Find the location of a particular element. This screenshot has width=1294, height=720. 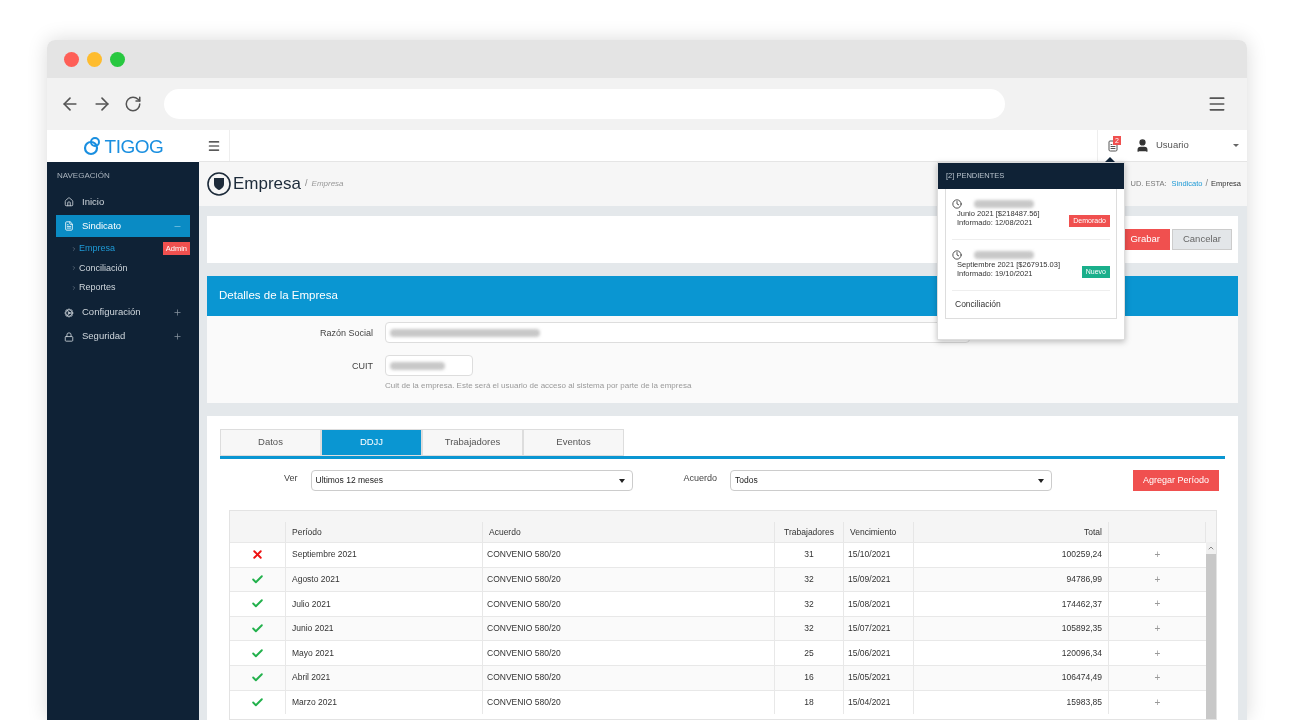

table-cell: 15/10/2021 is located at coordinates (869, 555).